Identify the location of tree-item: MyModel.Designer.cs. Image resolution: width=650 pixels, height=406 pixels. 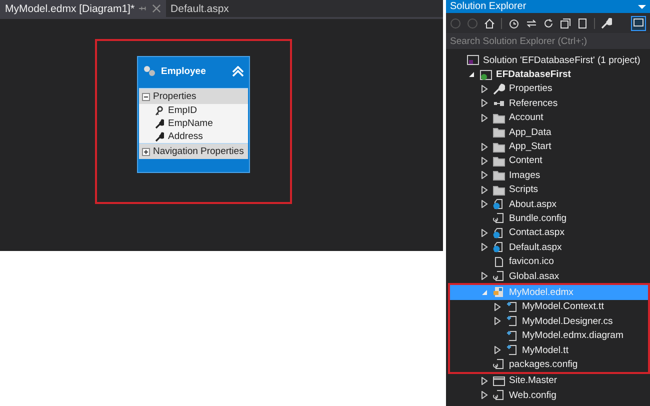
(549, 321).